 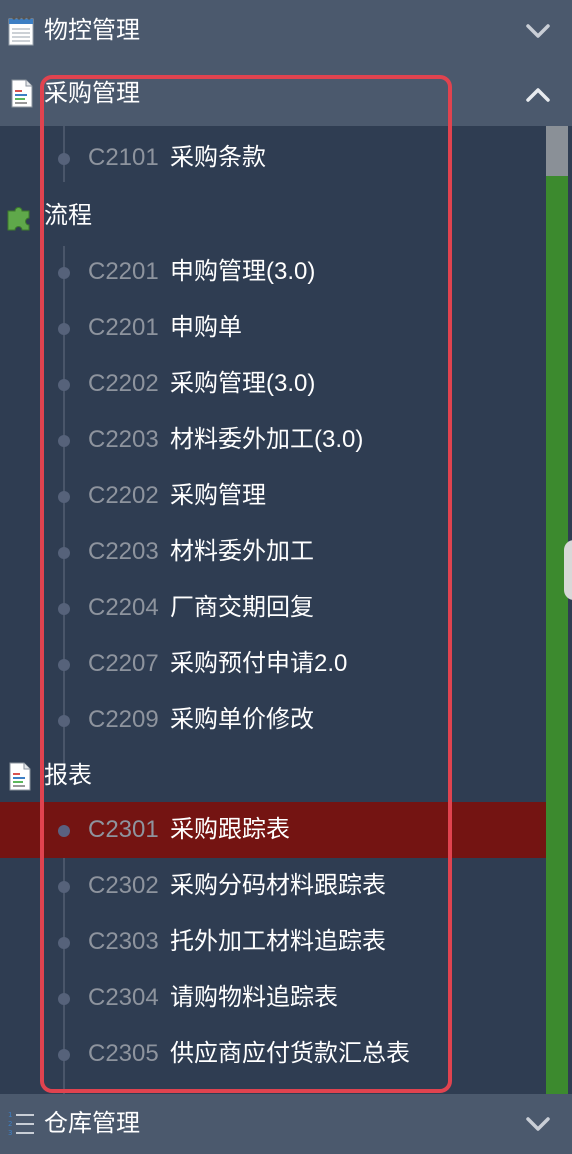 I want to click on menu-item-c2101: C2101 采购条款, so click(x=273, y=158).